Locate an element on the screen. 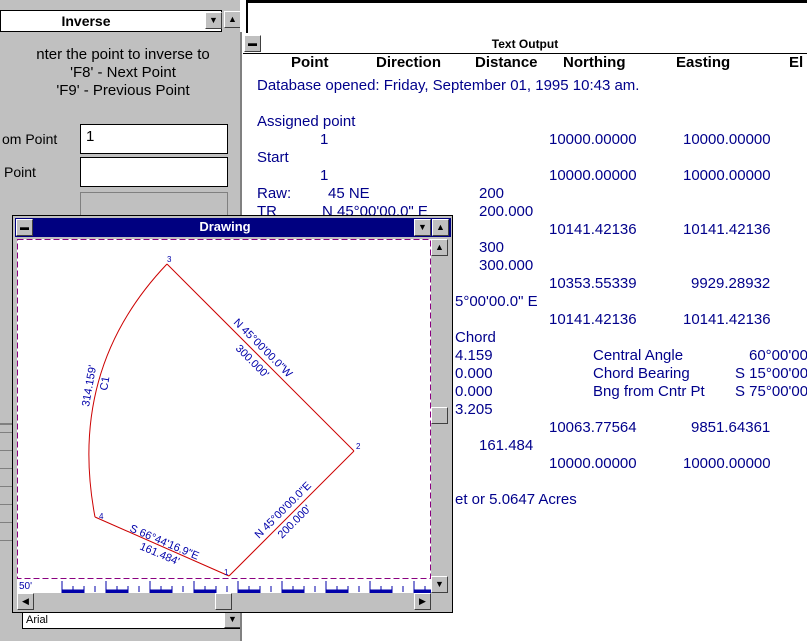 The height and width of the screenshot is (641, 807). to-point-input is located at coordinates (154, 172).